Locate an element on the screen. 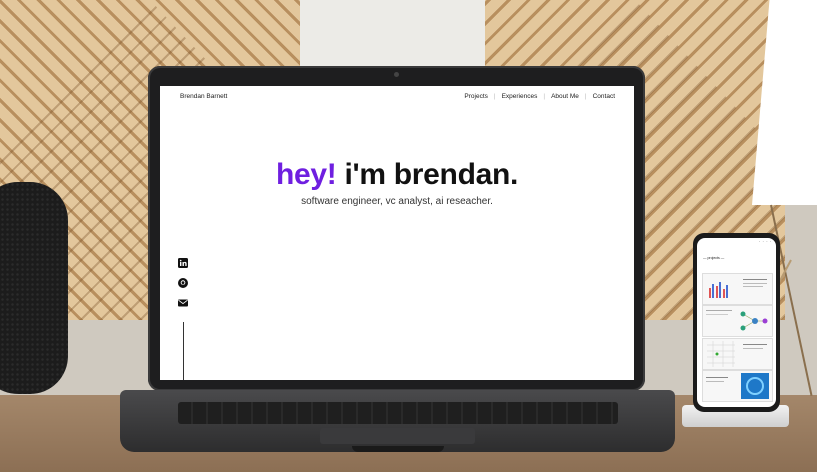 The image size is (817, 472). github-icon is located at coordinates (183, 283).